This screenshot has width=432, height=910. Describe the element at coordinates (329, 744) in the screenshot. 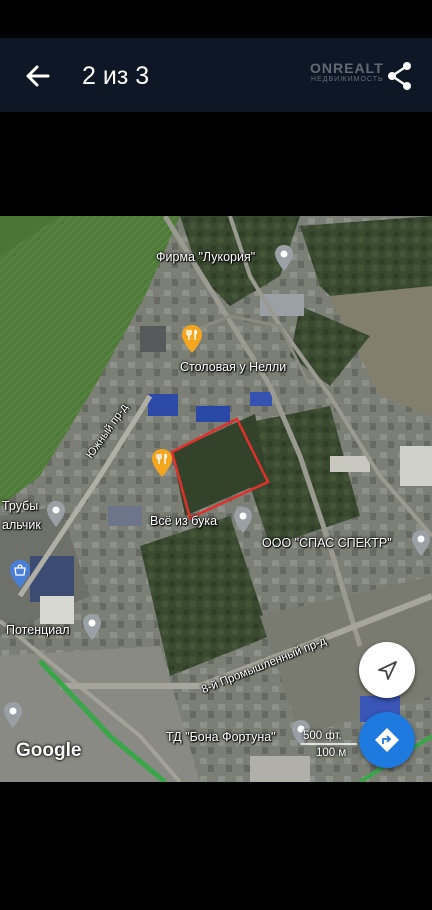

I see `scale-bar` at that location.